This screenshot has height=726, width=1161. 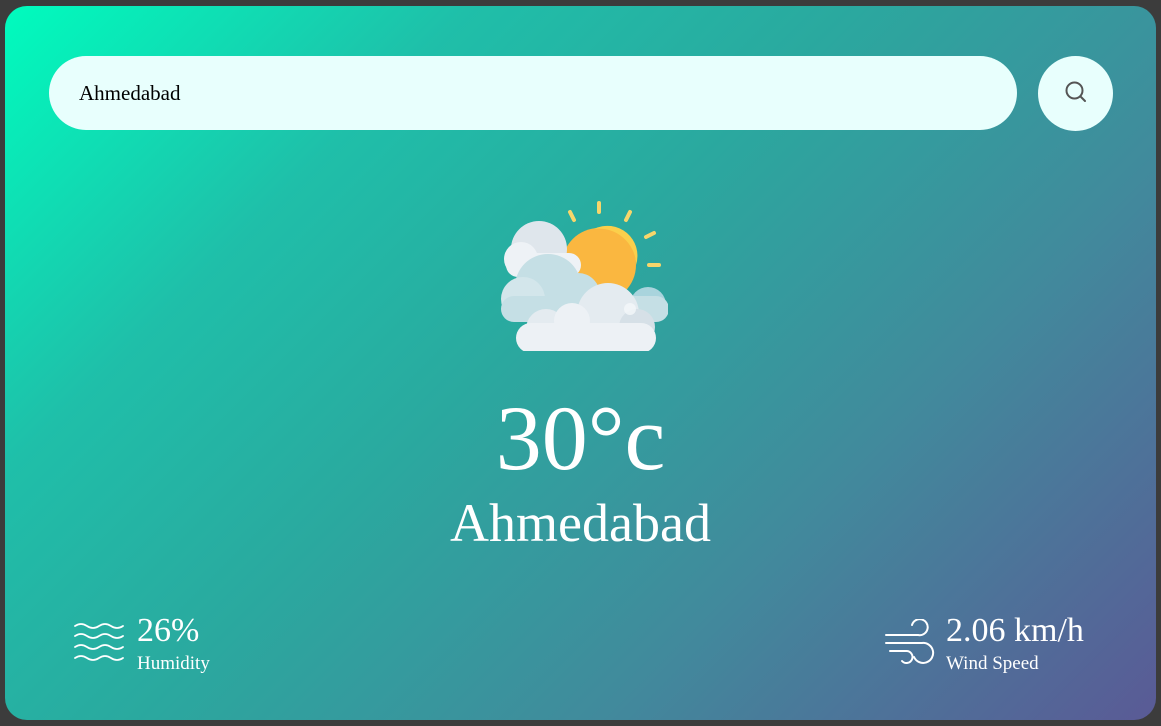 I want to click on wind-icon, so click(x=910, y=641).